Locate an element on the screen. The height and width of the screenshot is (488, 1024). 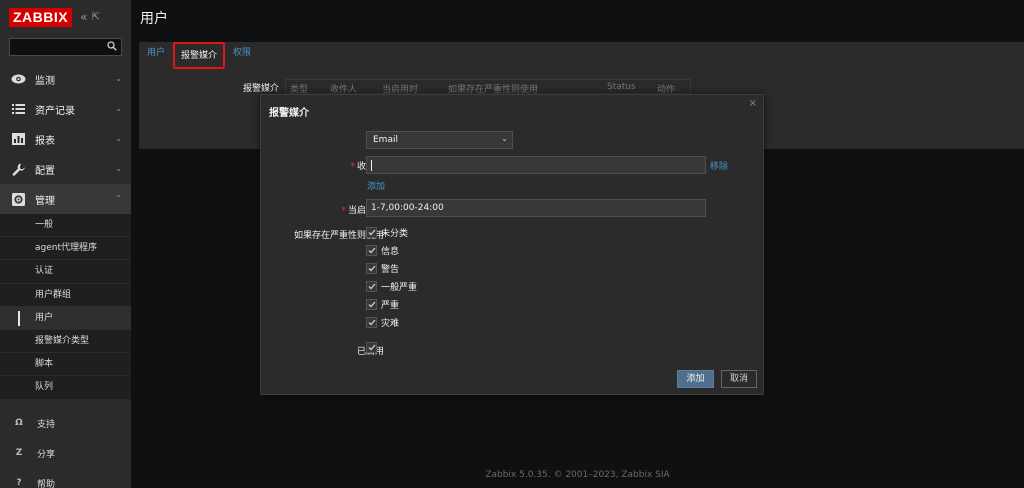
sendto-input is located at coordinates (536, 165).